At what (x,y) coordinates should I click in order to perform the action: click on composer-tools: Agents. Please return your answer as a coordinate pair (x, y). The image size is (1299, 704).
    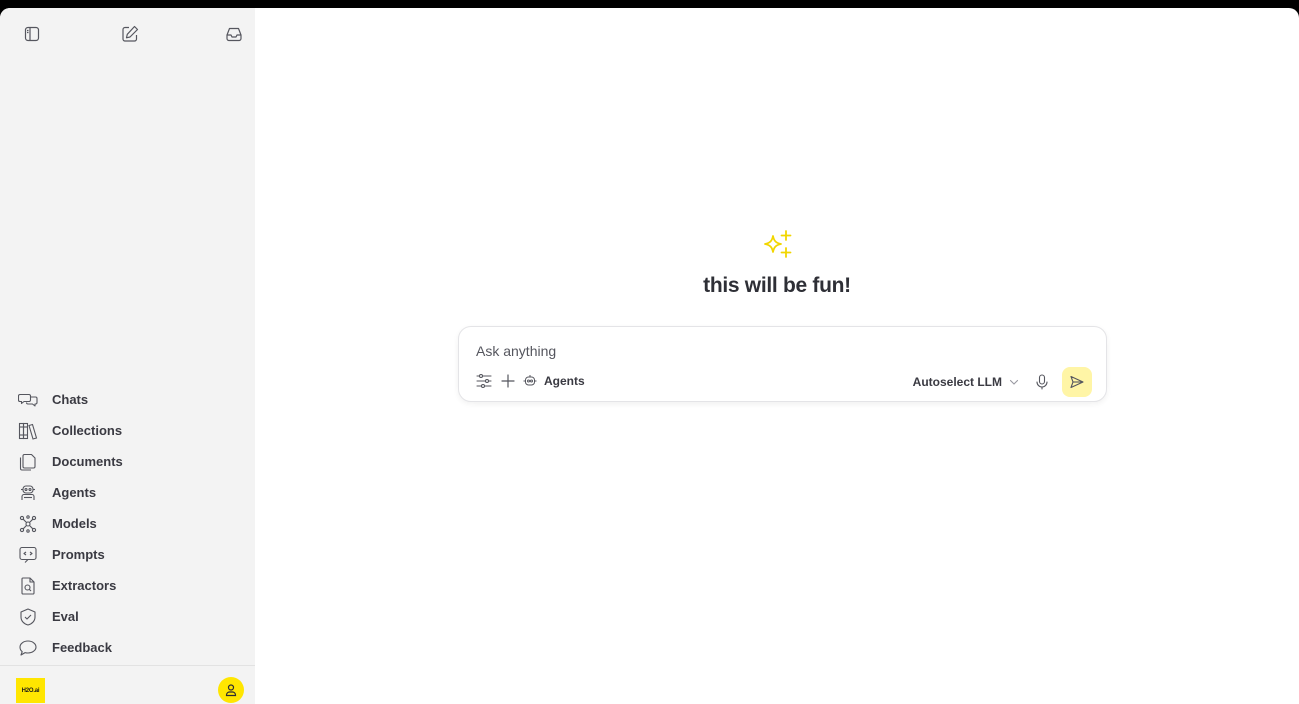
    Looking at the image, I should click on (530, 381).